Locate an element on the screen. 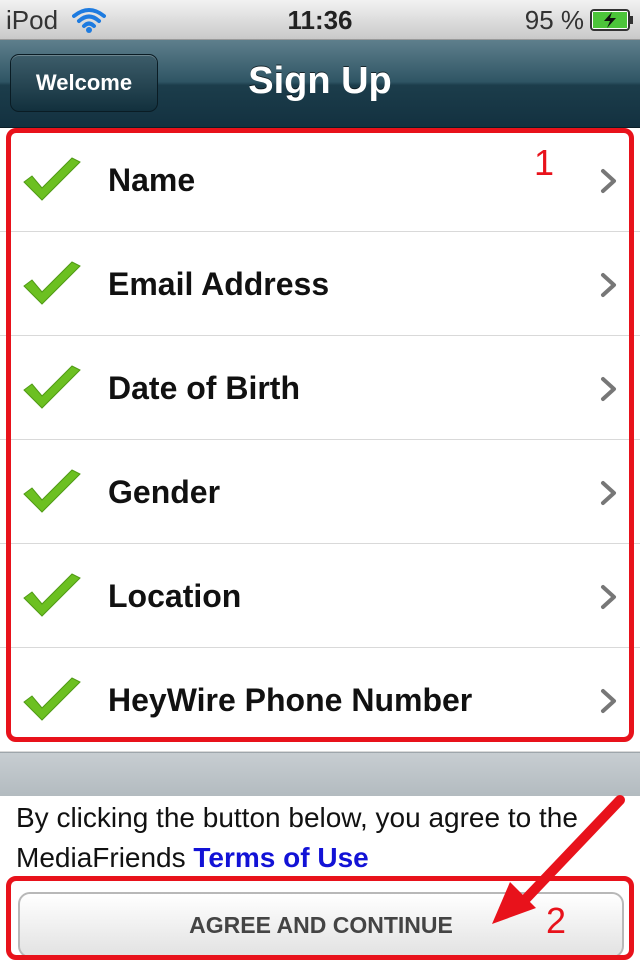  battery-percentage: 95 % is located at coordinates (554, 20).